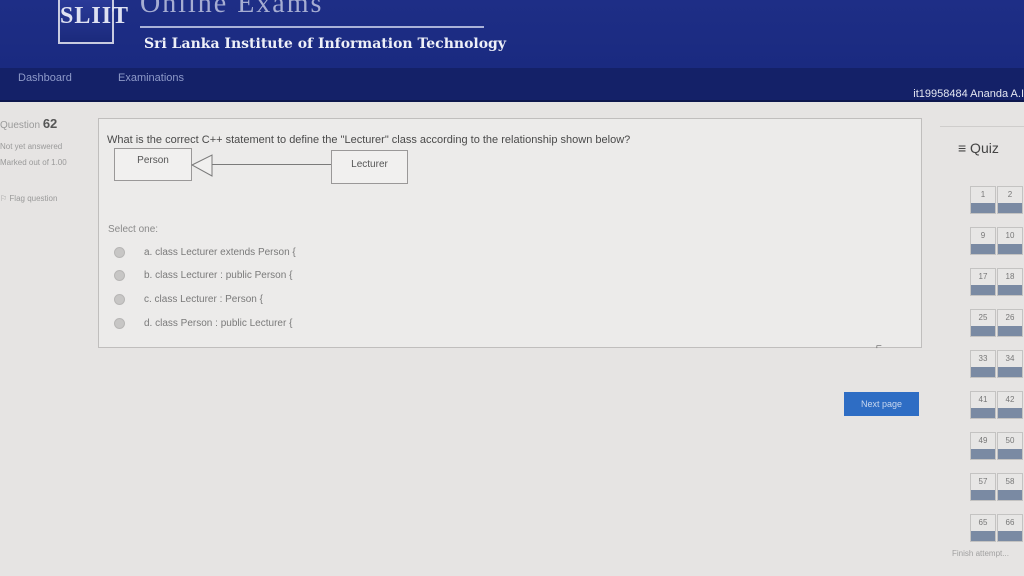 This screenshot has width=1024, height=576. I want to click on quiz-nav-question-number: 65, so click(983, 522).